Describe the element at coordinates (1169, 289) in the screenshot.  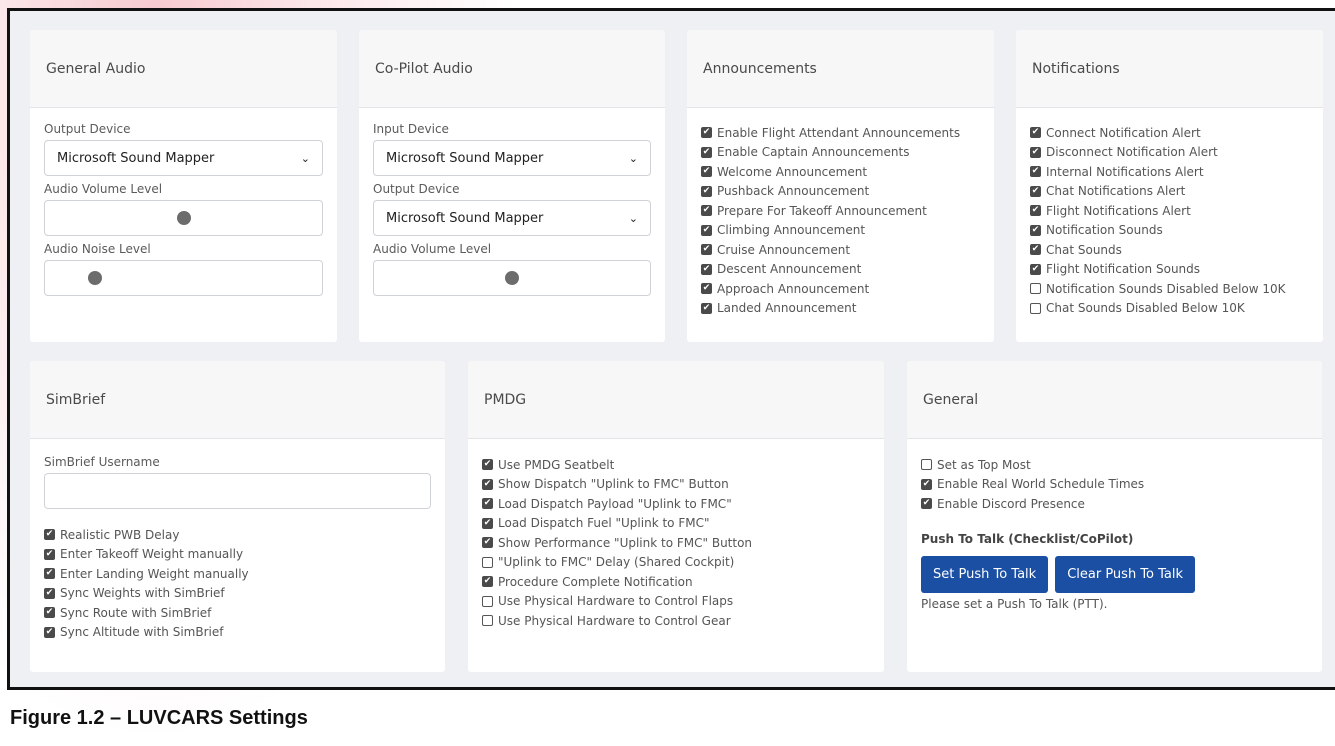
I see `checkbox-option: ✔ Notification Sounds Disabled Below 10K` at that location.